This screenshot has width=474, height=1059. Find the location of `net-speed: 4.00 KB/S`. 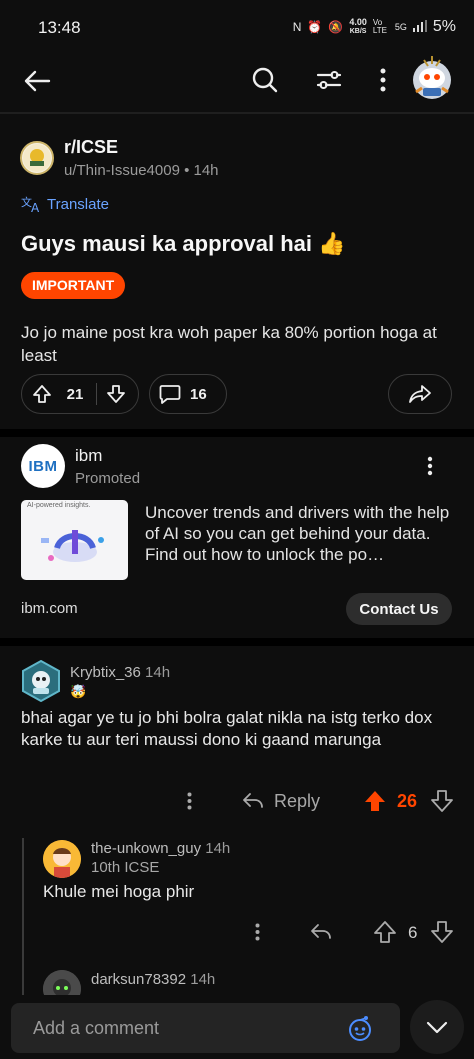

net-speed: 4.00 KB/S is located at coordinates (358, 27).